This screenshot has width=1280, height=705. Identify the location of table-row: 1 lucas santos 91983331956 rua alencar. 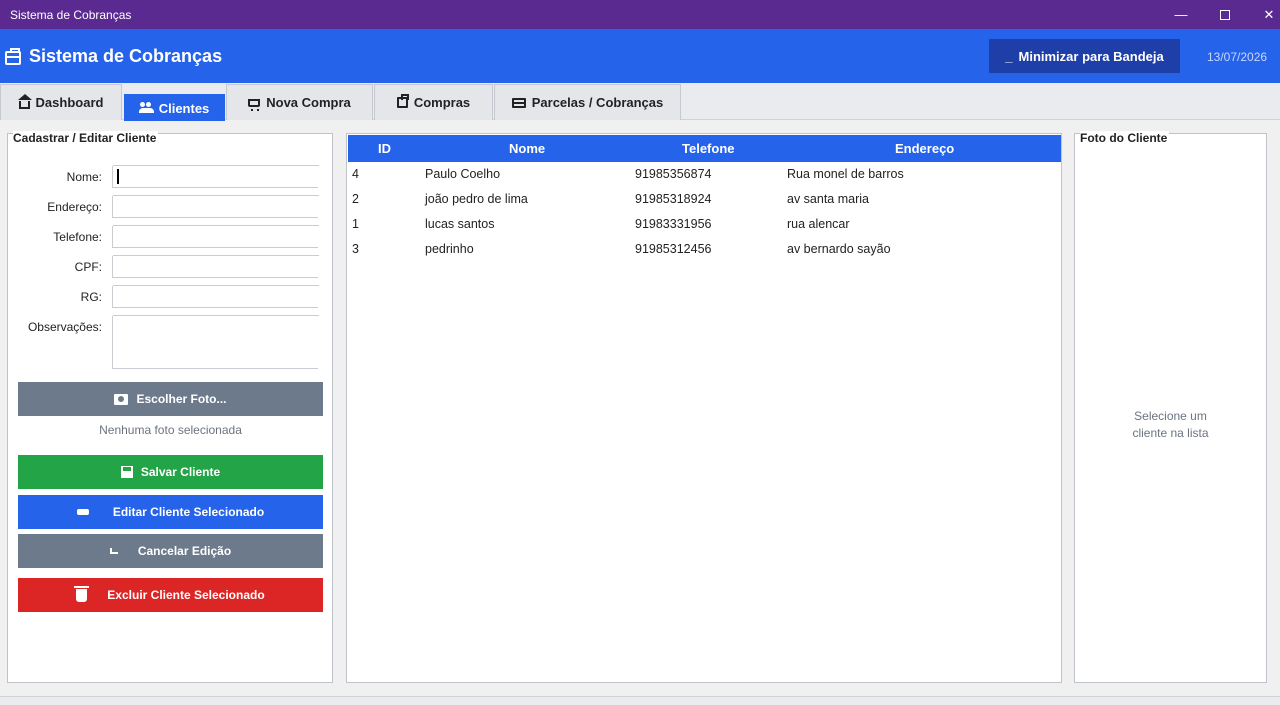
(704, 224).